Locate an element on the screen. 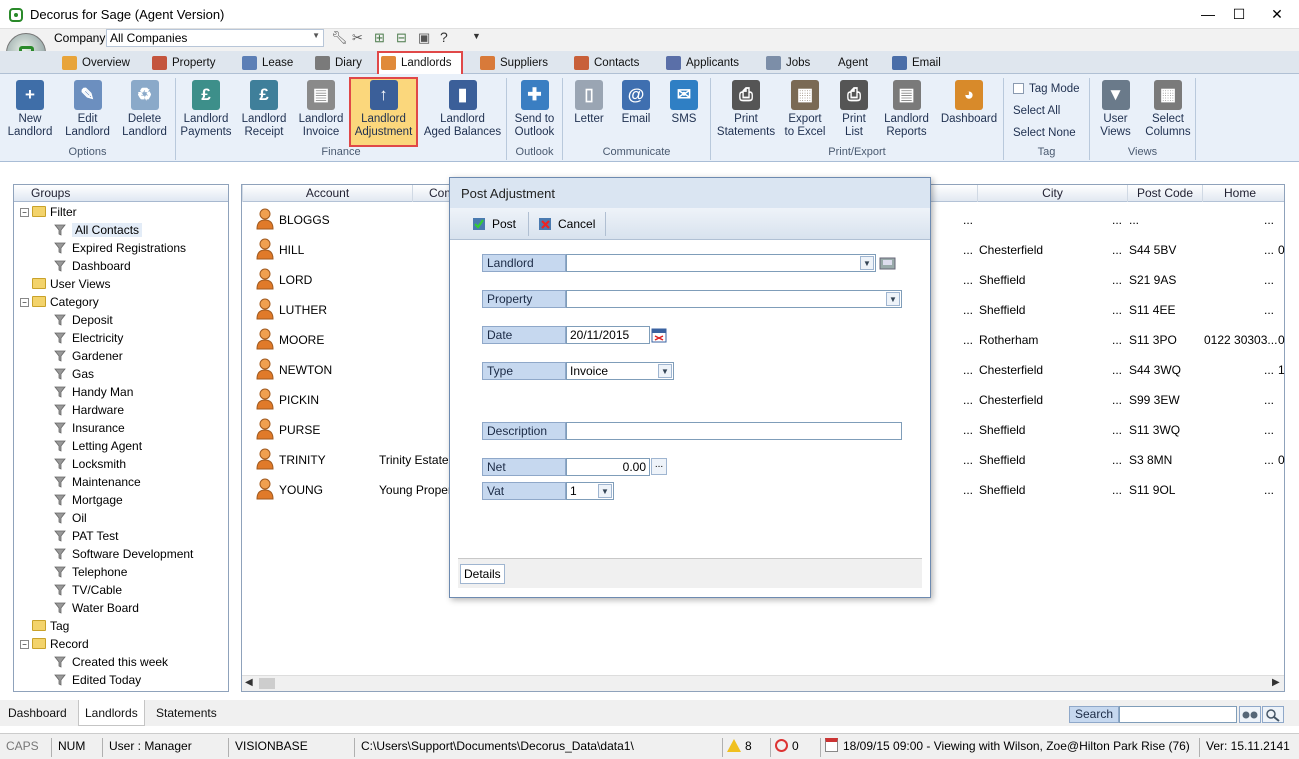 This screenshot has height=759, width=1299. cancel-button: Cancel is located at coordinates (565, 224).